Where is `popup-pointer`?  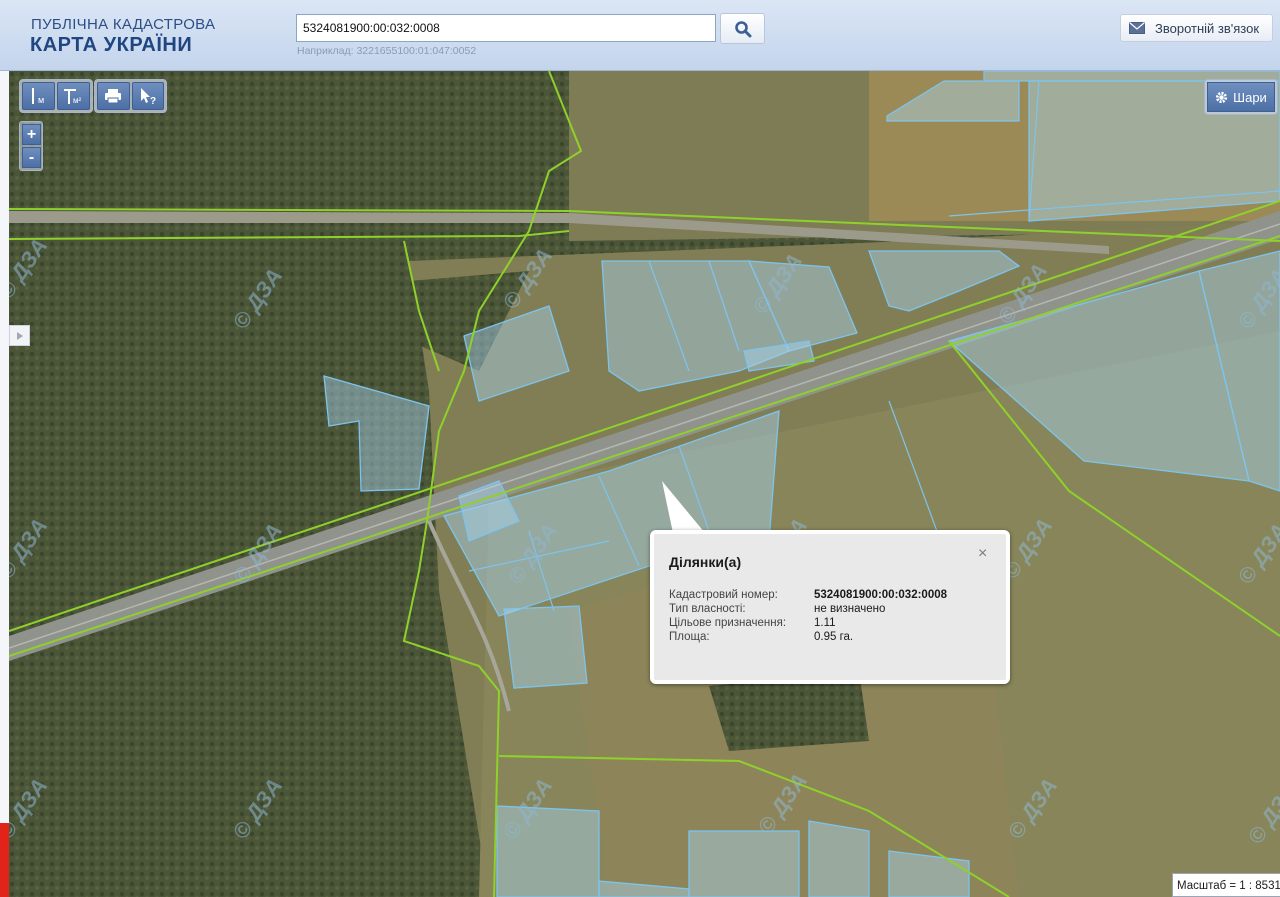 popup-pointer is located at coordinates (683, 507).